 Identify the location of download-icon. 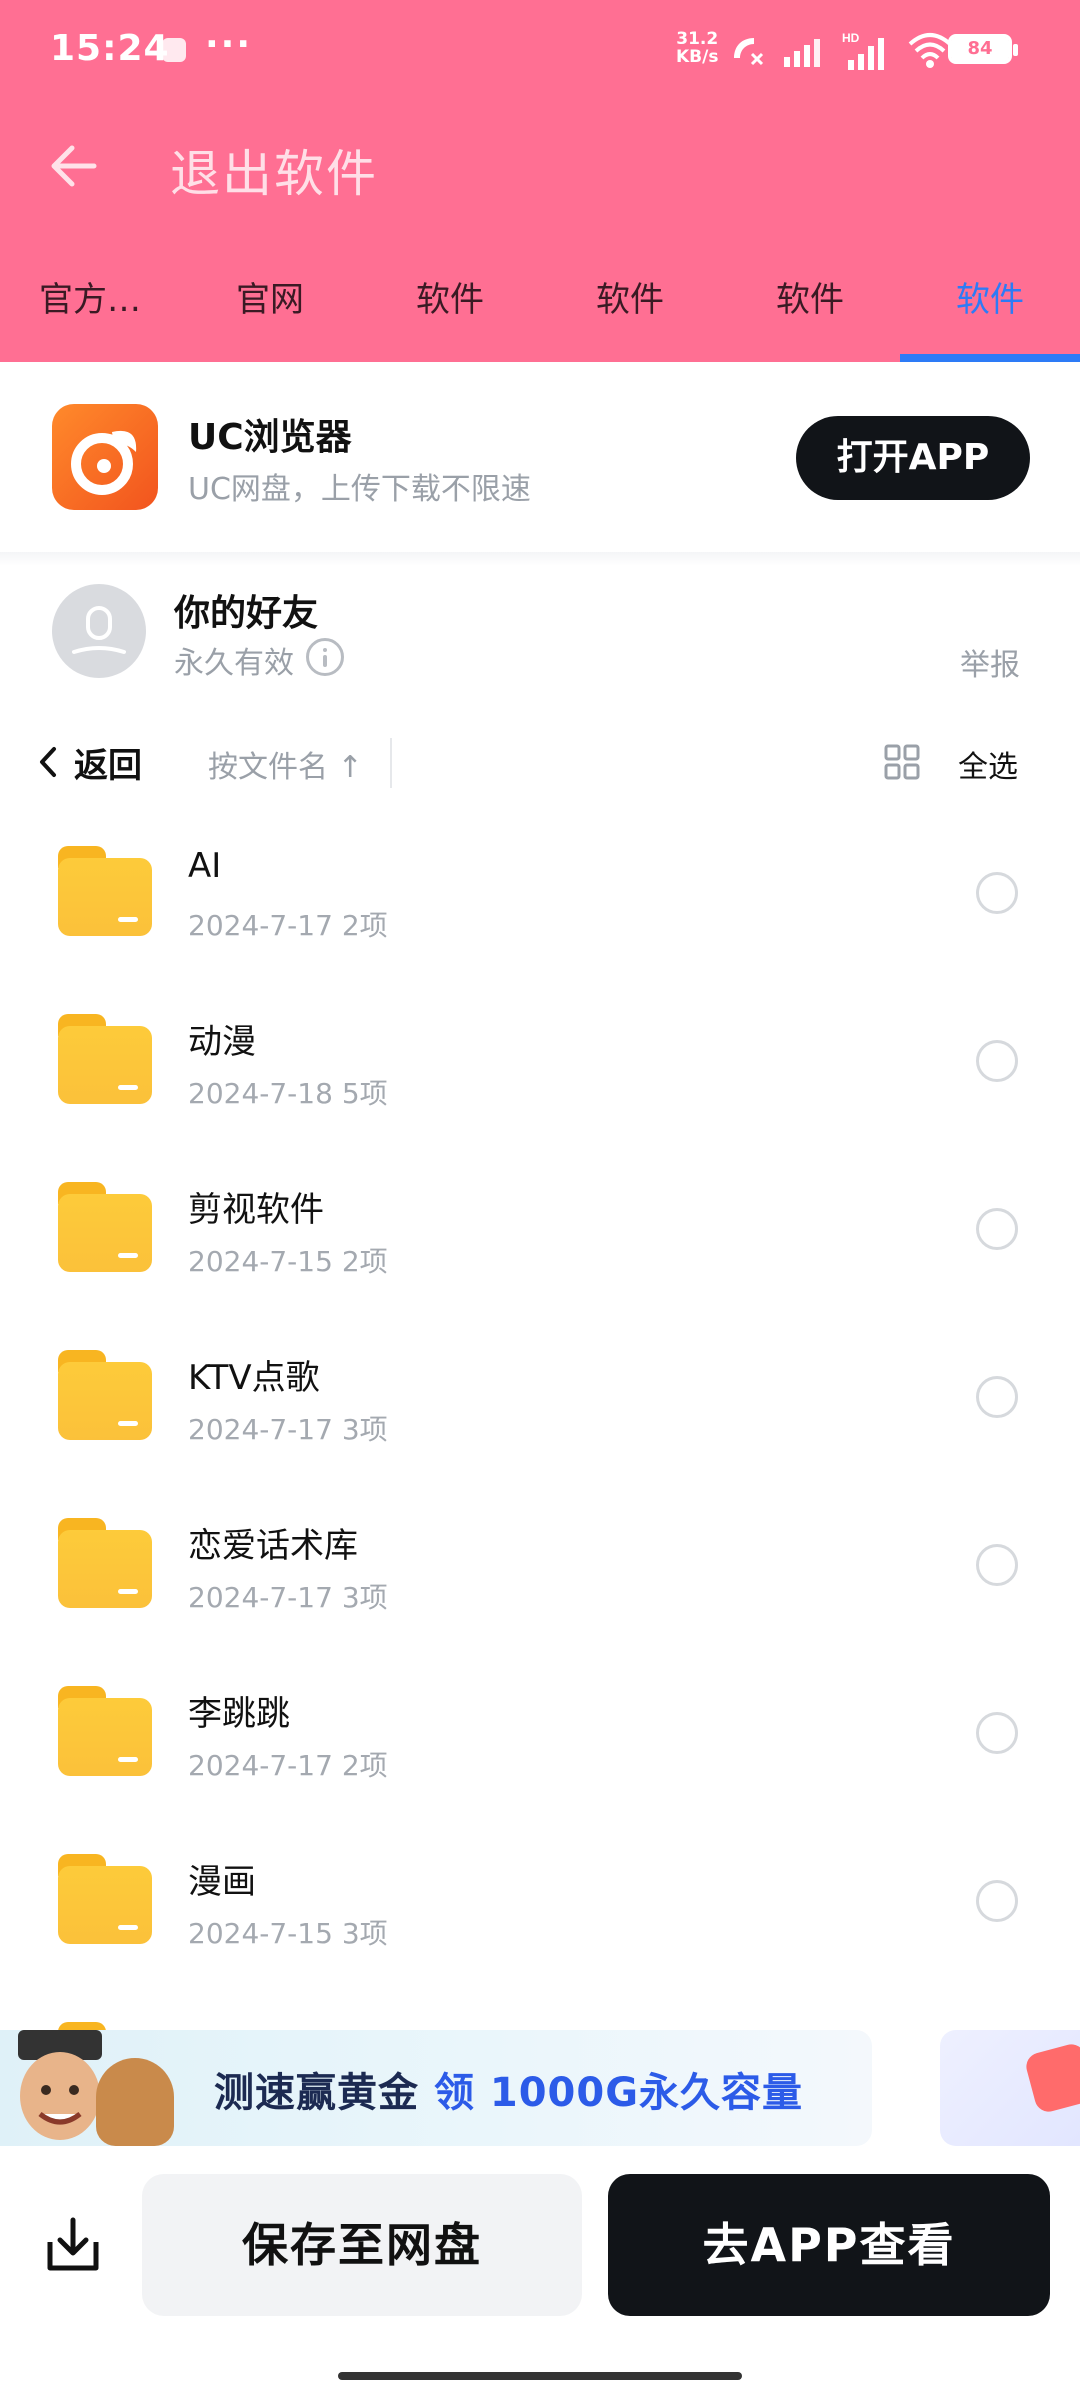
(73, 2245).